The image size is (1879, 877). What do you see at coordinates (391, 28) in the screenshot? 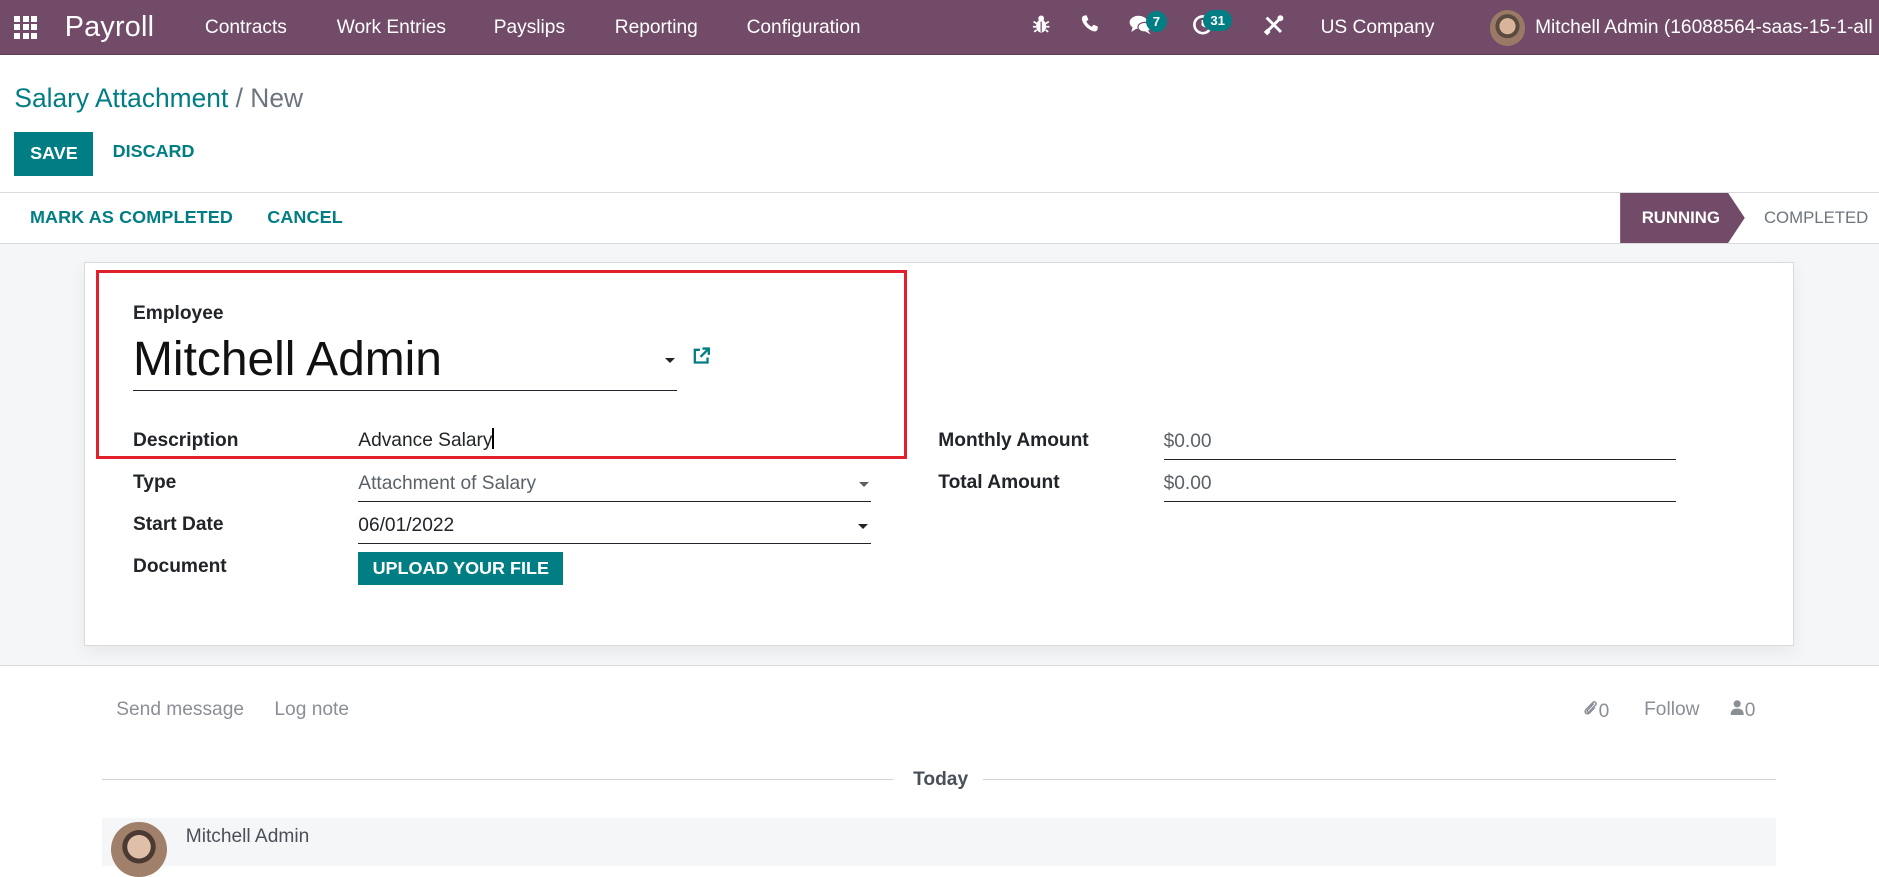
I see `menu-work-entries: Work Entries` at bounding box center [391, 28].